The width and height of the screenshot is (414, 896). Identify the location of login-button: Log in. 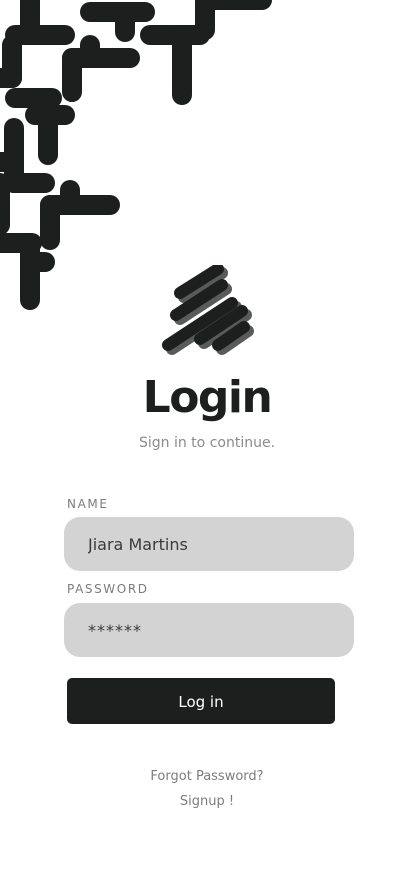
(201, 701).